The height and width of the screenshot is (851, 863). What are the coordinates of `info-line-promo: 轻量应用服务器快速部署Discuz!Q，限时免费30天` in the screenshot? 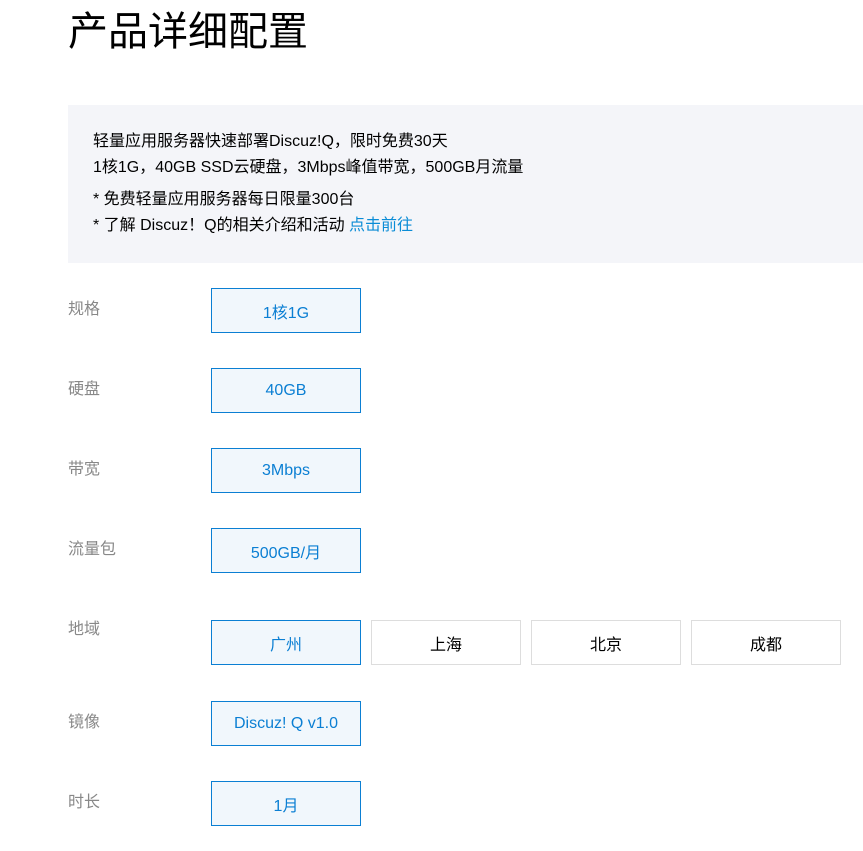 It's located at (270, 141).